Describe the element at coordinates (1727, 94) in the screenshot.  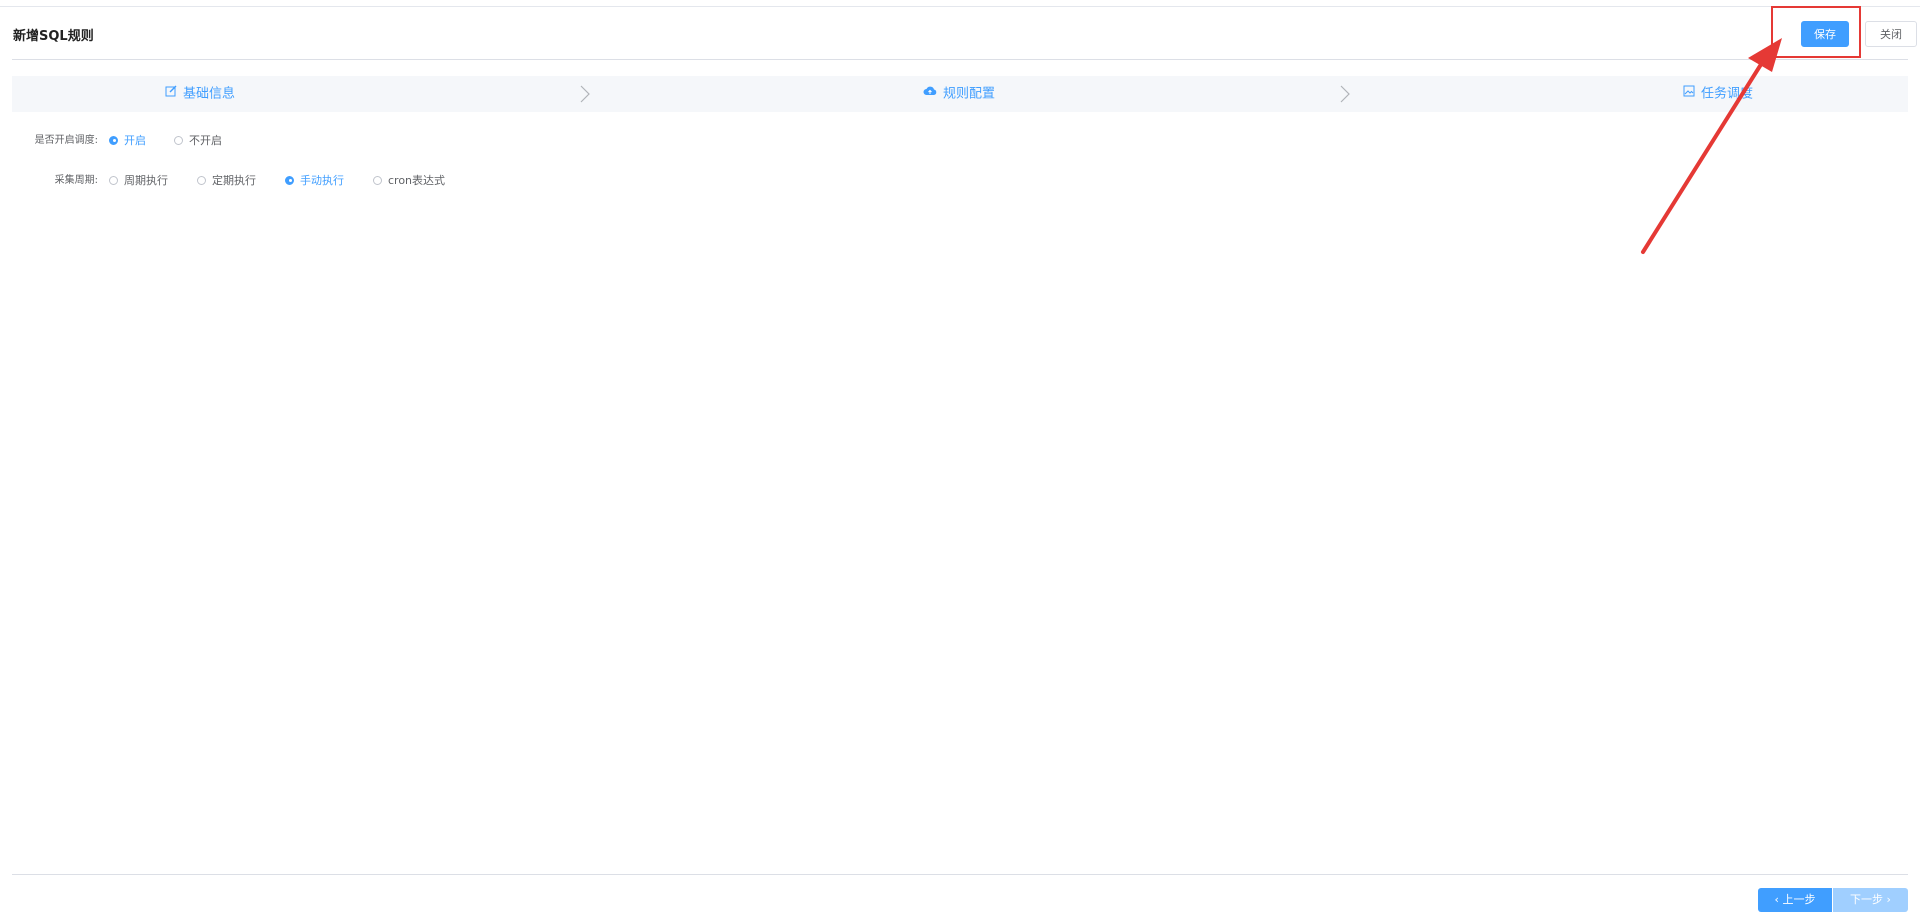
I see `step-label: 任务调度` at that location.